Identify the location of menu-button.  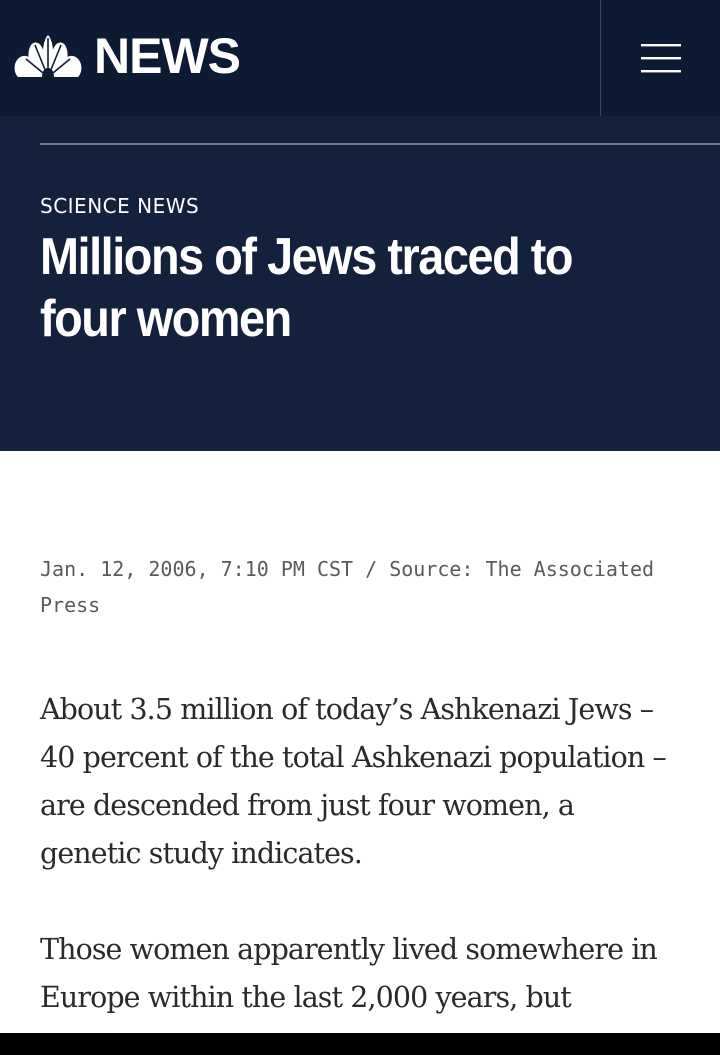
(660, 58).